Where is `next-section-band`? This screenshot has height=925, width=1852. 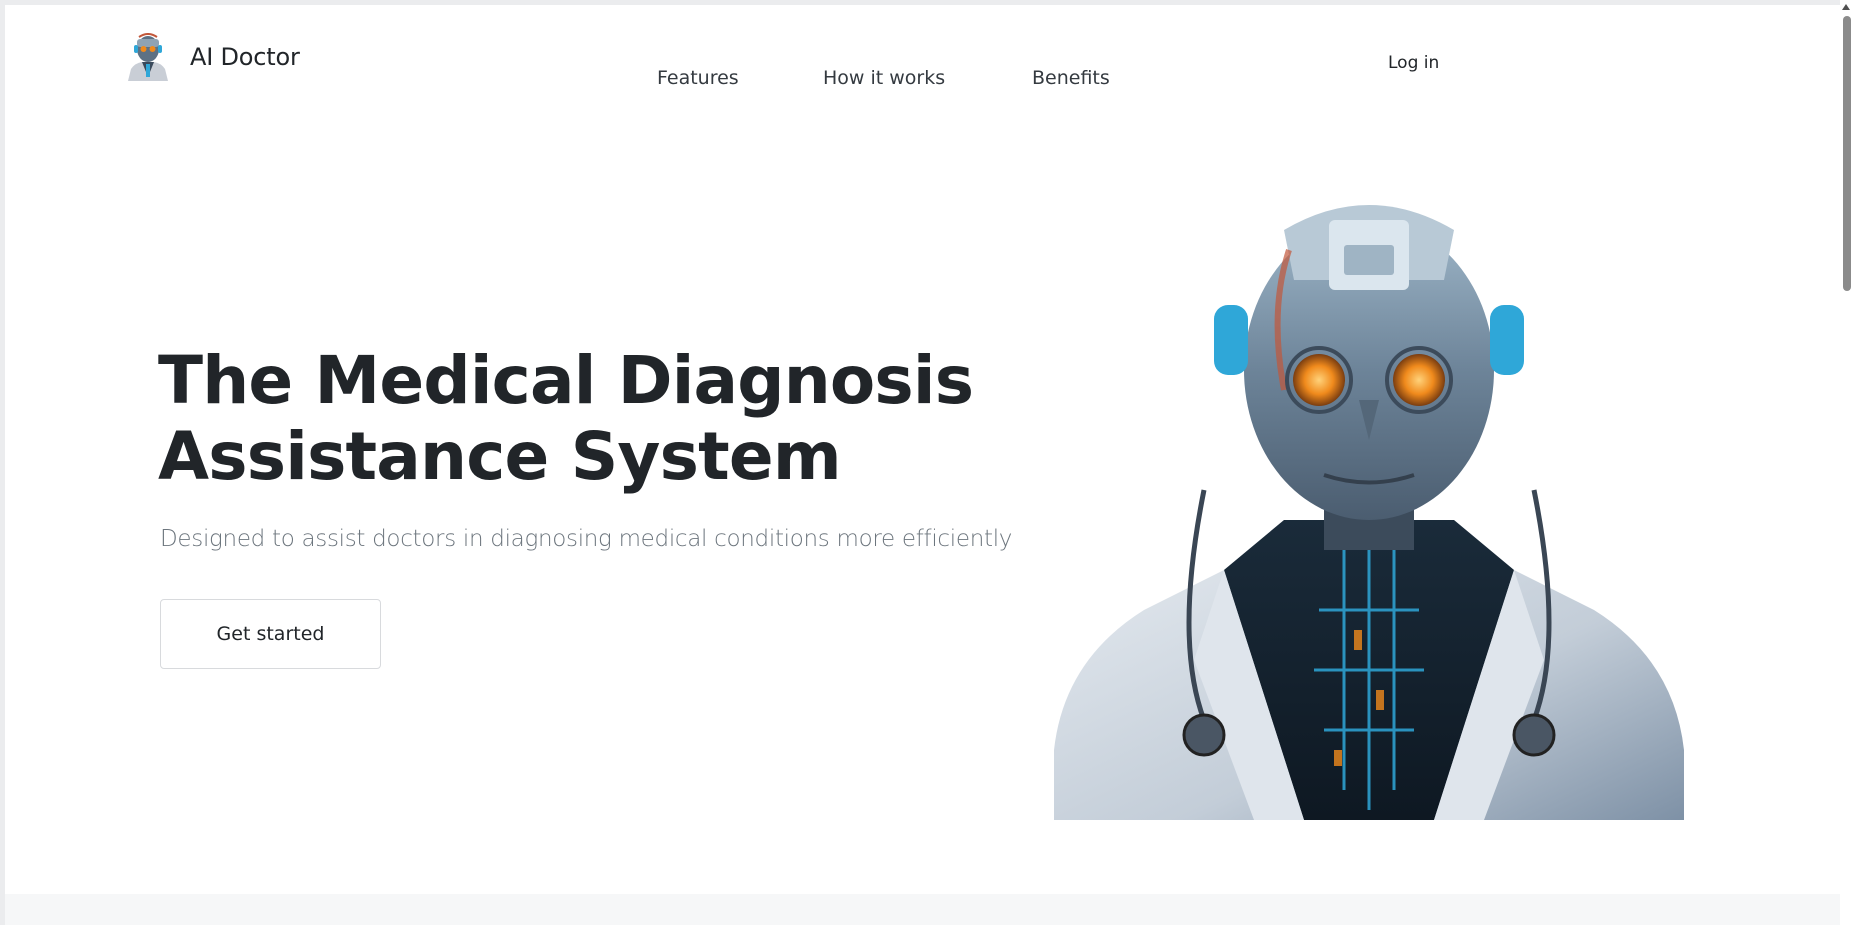
next-section-band is located at coordinates (928, 909).